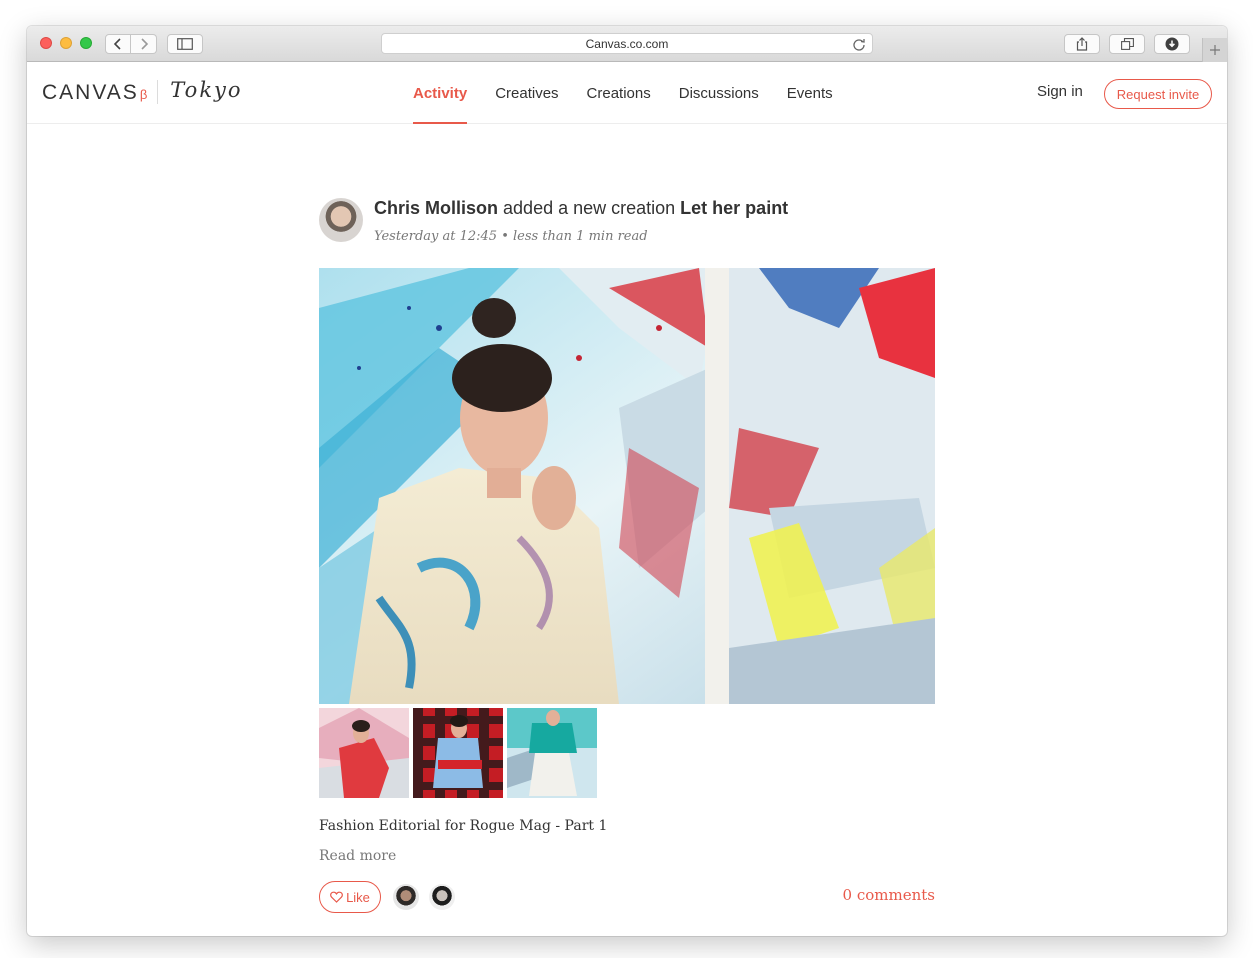 The width and height of the screenshot is (1253, 958). I want to click on chevron-left-icon, so click(117, 44).